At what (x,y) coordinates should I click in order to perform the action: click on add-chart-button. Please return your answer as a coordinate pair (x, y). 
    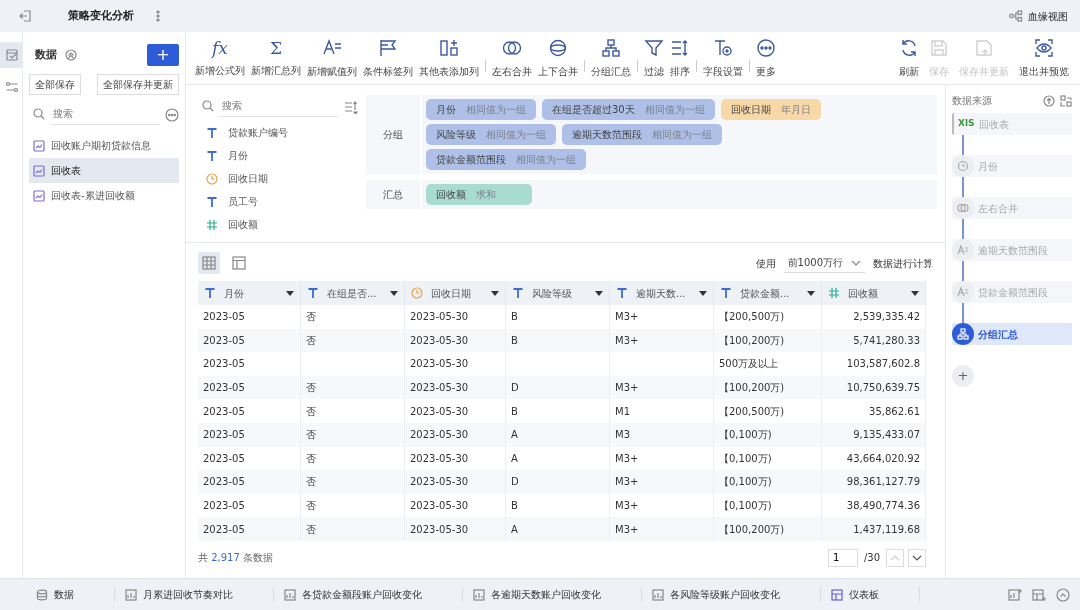
    Looking at the image, I should click on (1015, 594).